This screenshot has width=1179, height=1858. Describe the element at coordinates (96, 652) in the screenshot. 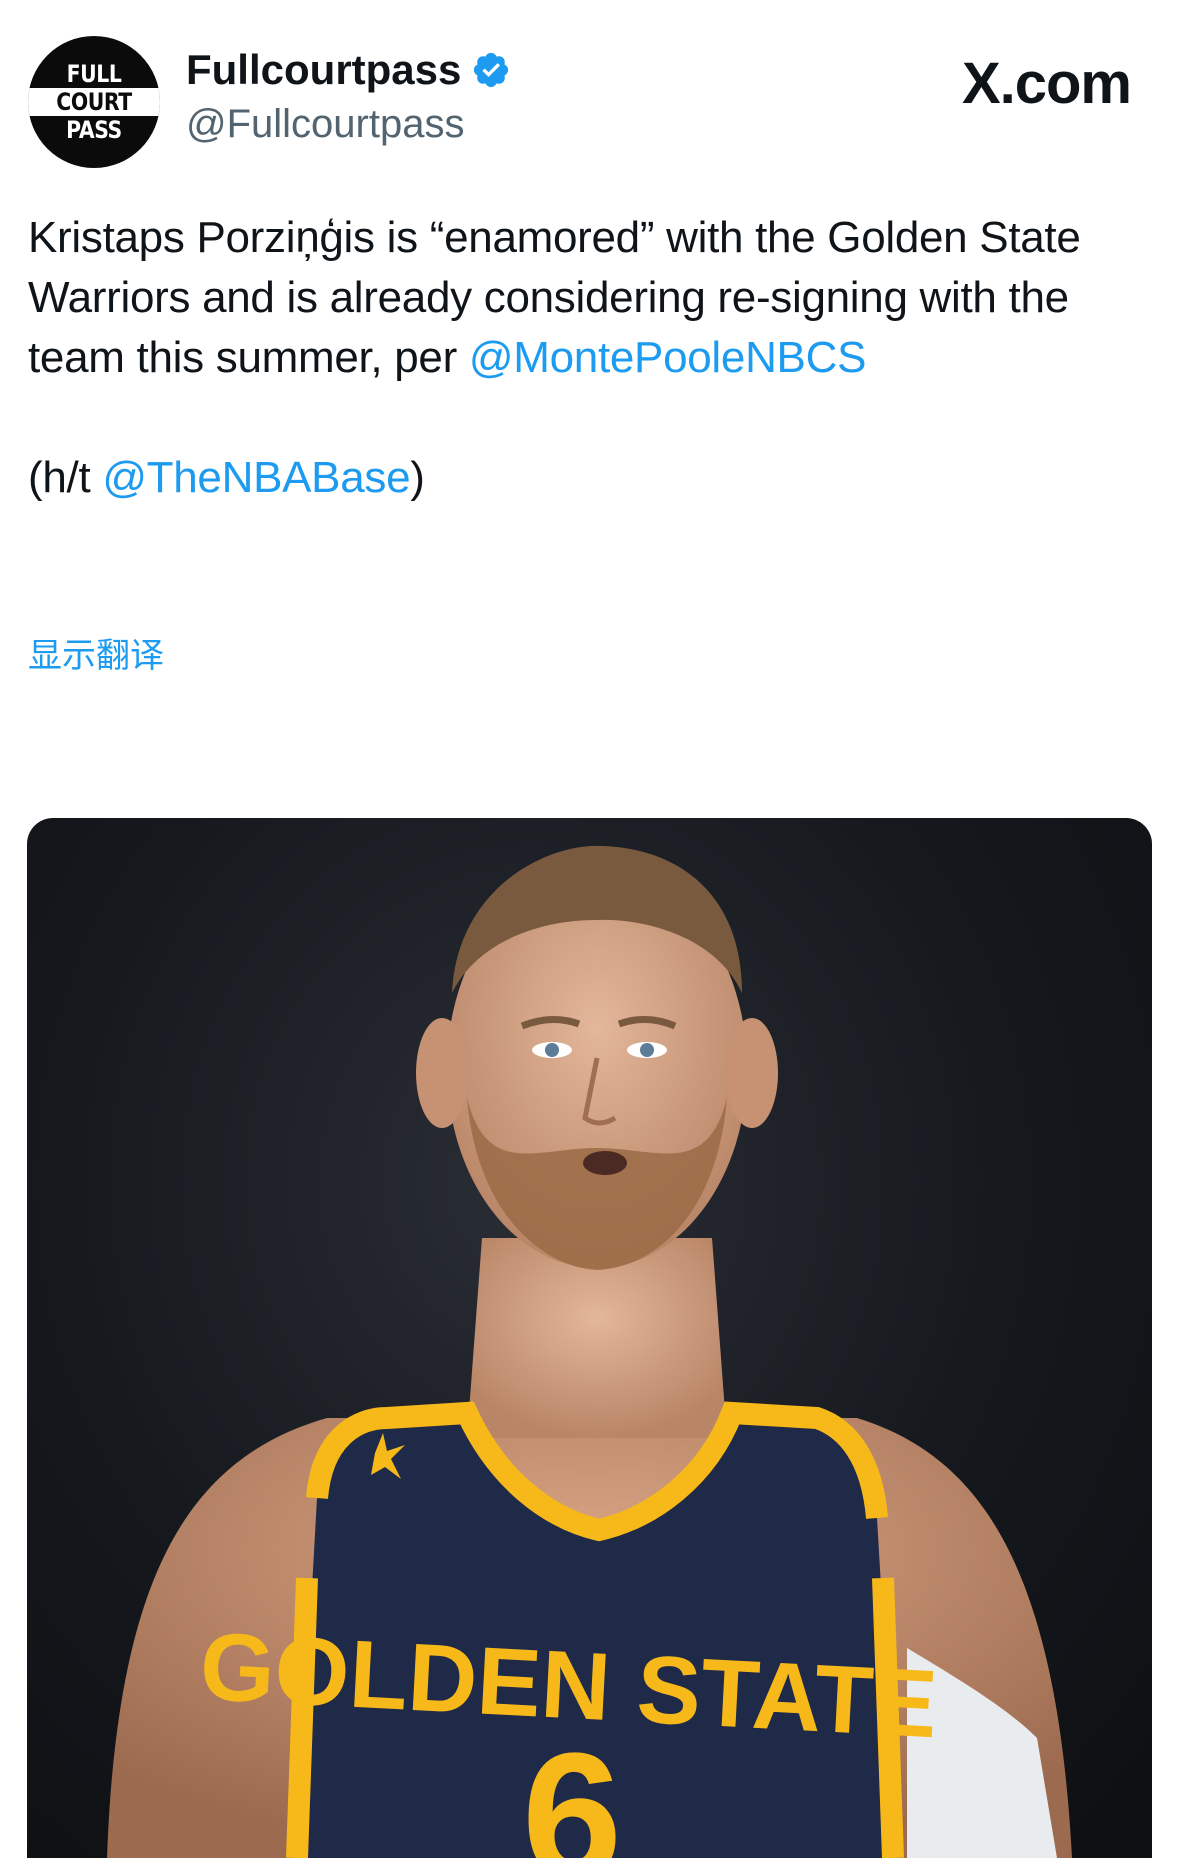

I see `show-translation-link: 显示翻译` at that location.